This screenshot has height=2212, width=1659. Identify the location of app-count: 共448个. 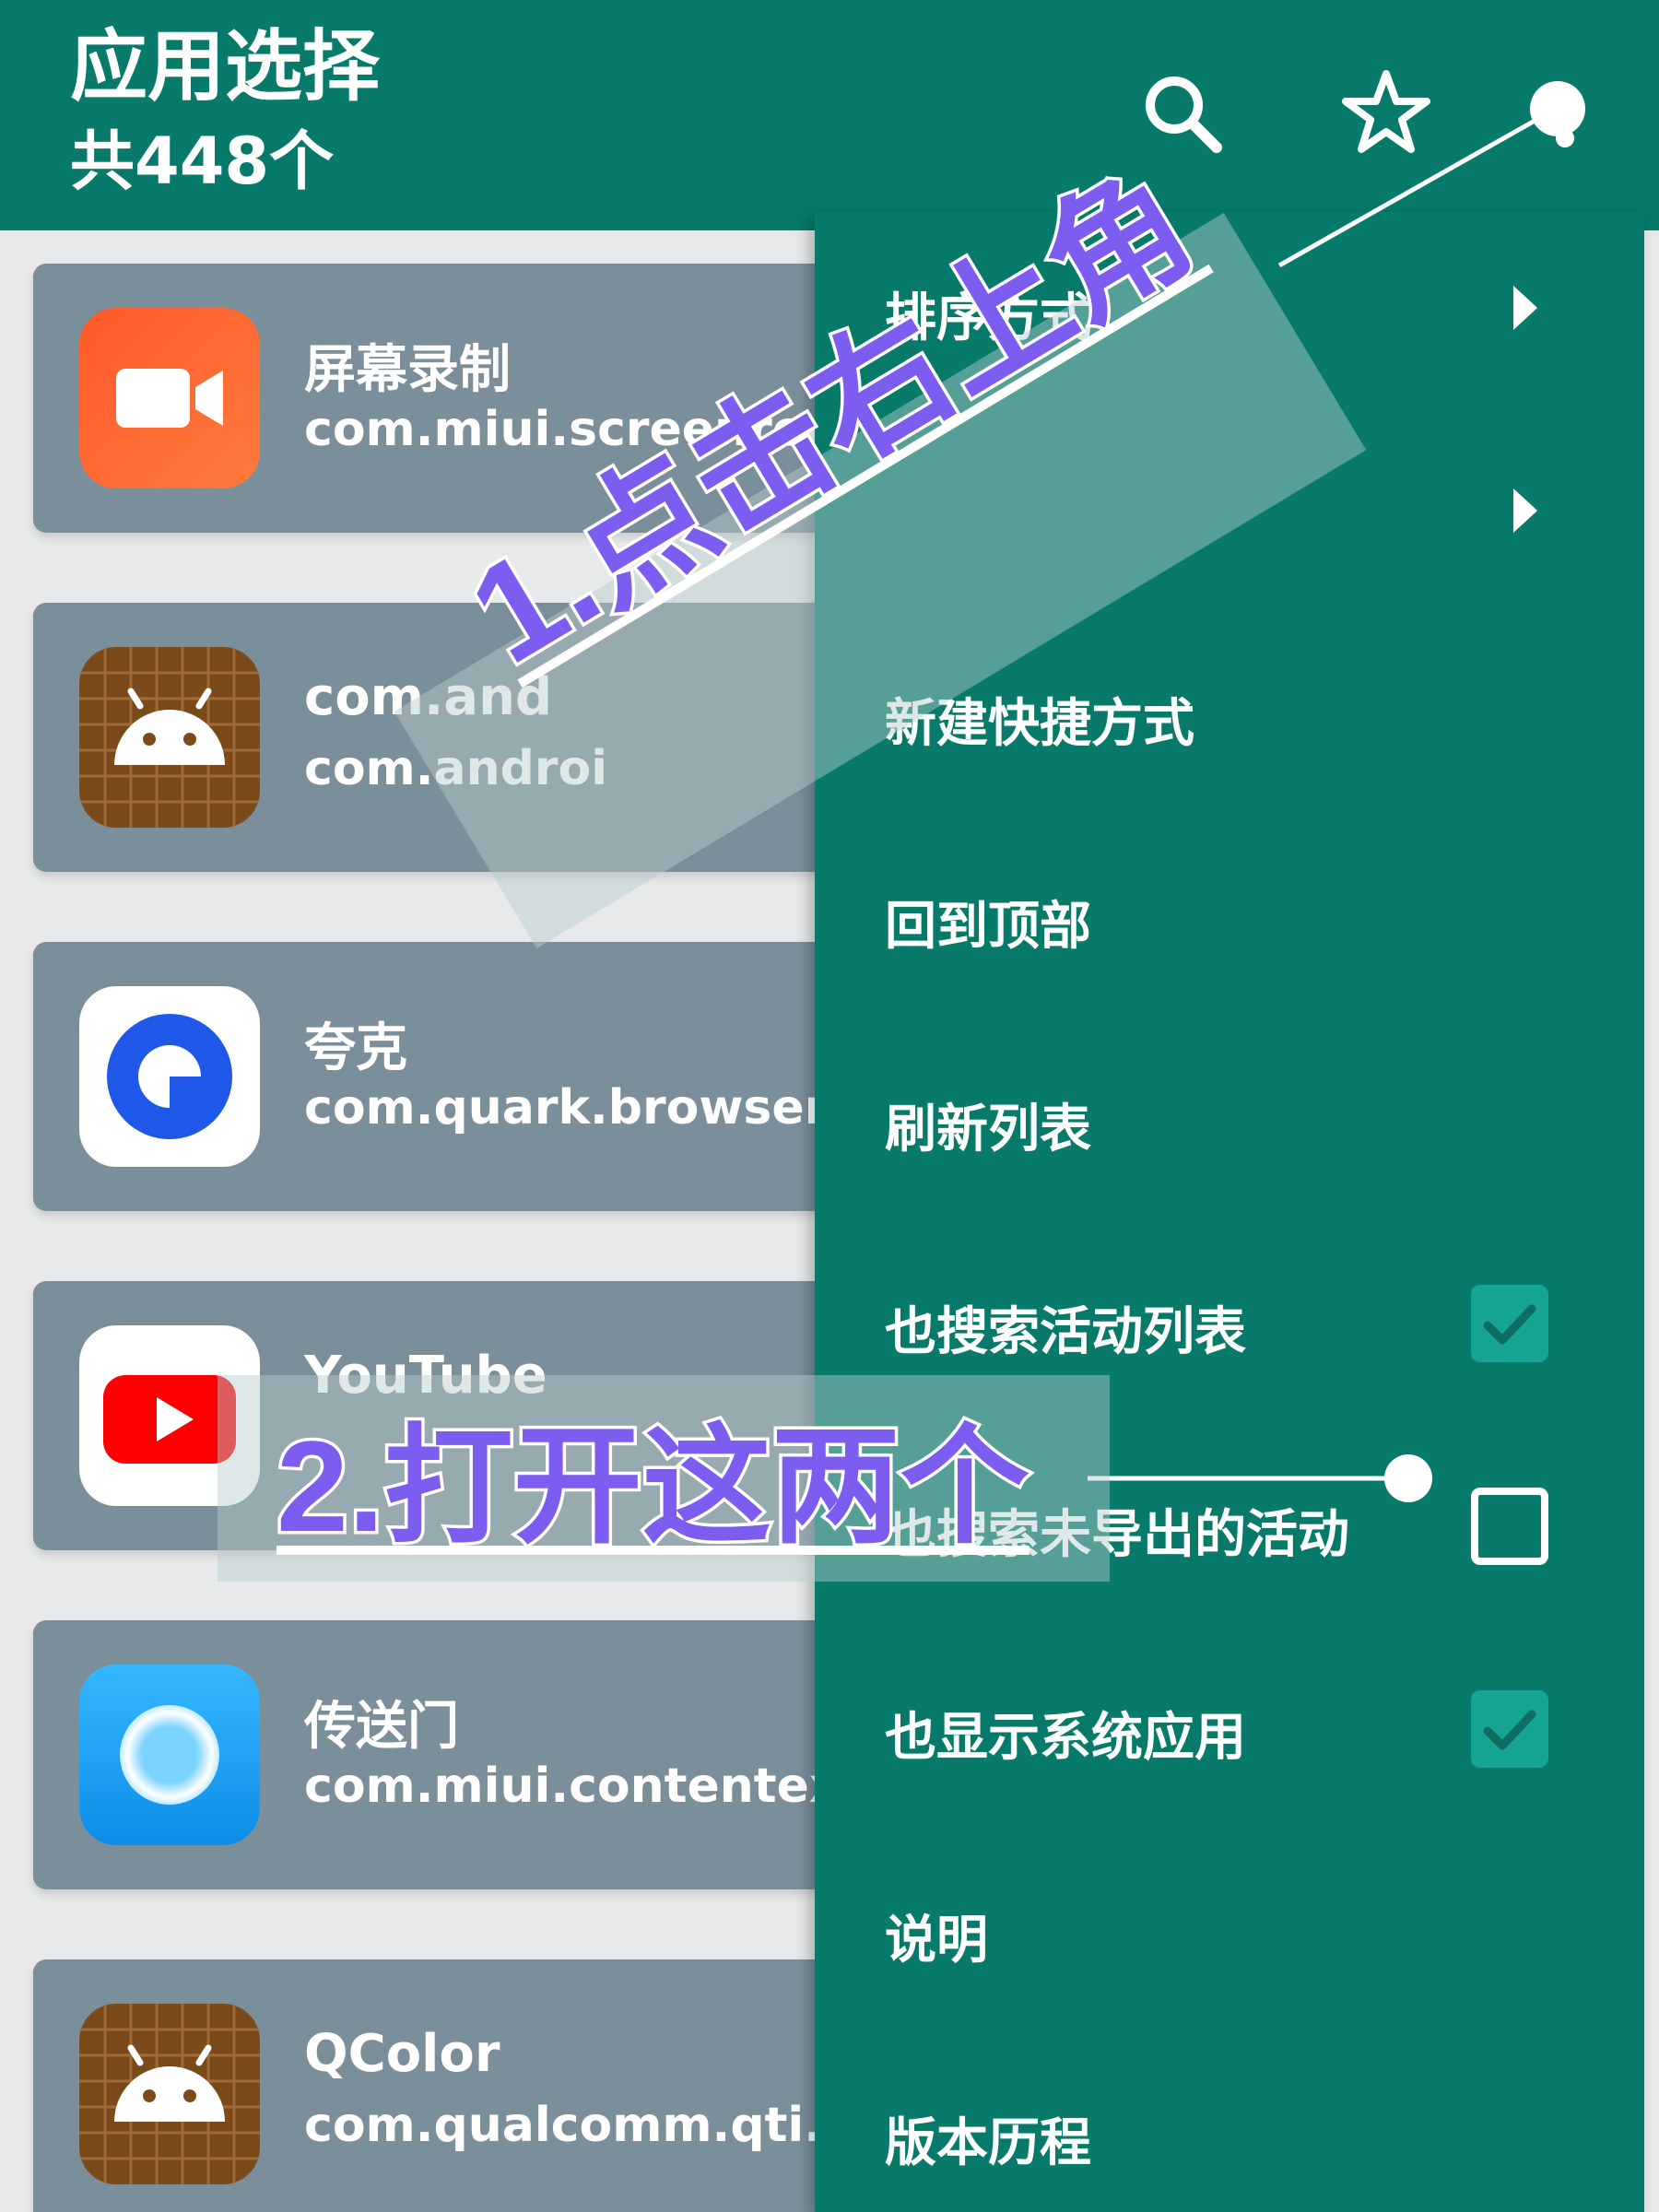
(202, 161).